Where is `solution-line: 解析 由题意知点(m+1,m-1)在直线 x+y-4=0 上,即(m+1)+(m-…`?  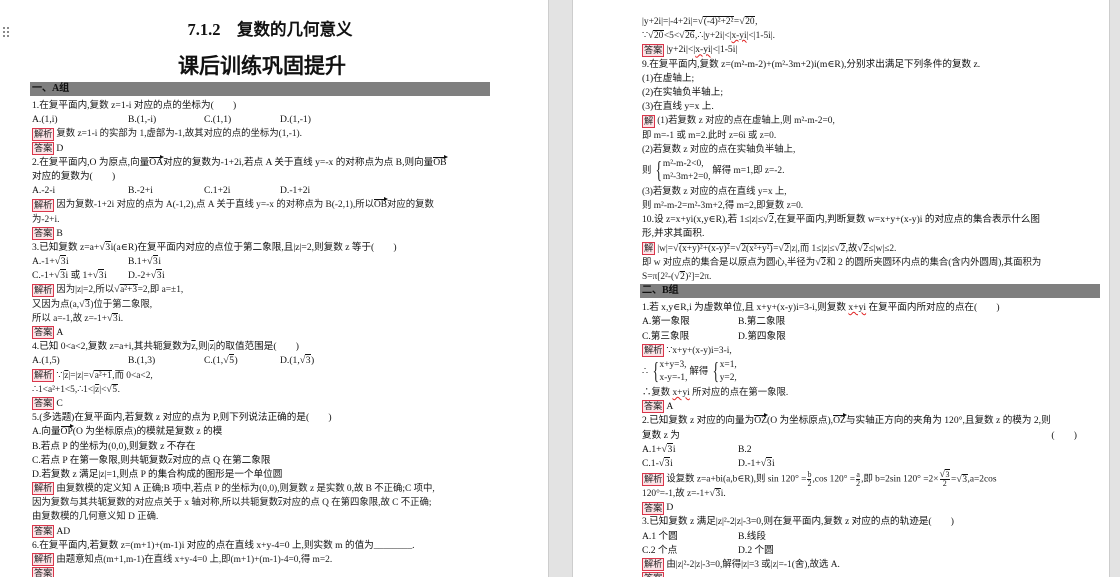 solution-line: 解析 由题意知点(m+1,m-1)在直线 x+y-4=0 上,即(m+1)+(m-… is located at coordinates (290, 560).